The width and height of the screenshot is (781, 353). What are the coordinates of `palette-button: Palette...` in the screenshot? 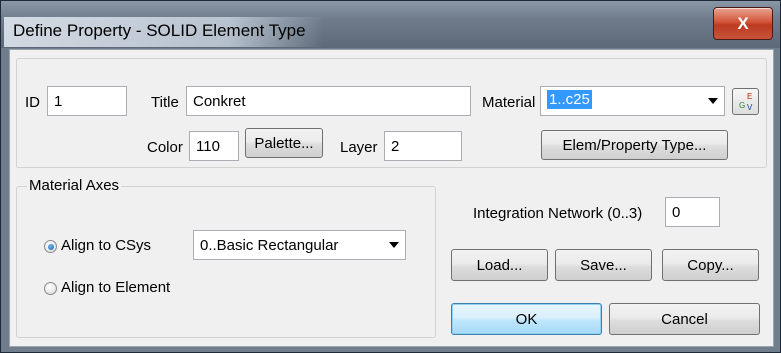 It's located at (284, 143).